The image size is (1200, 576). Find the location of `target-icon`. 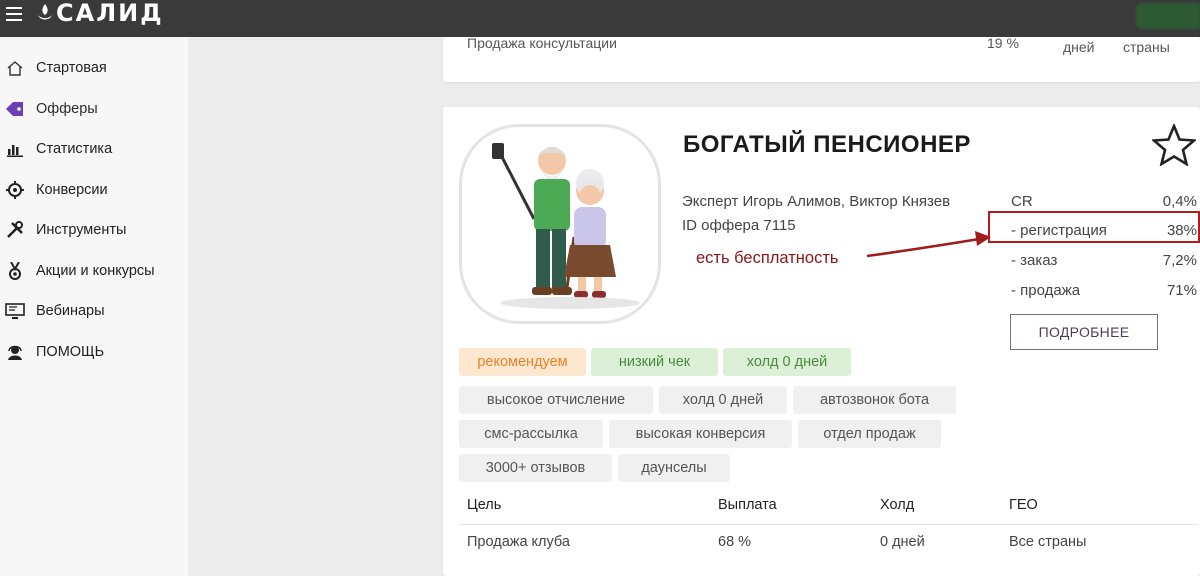

target-icon is located at coordinates (15, 190).